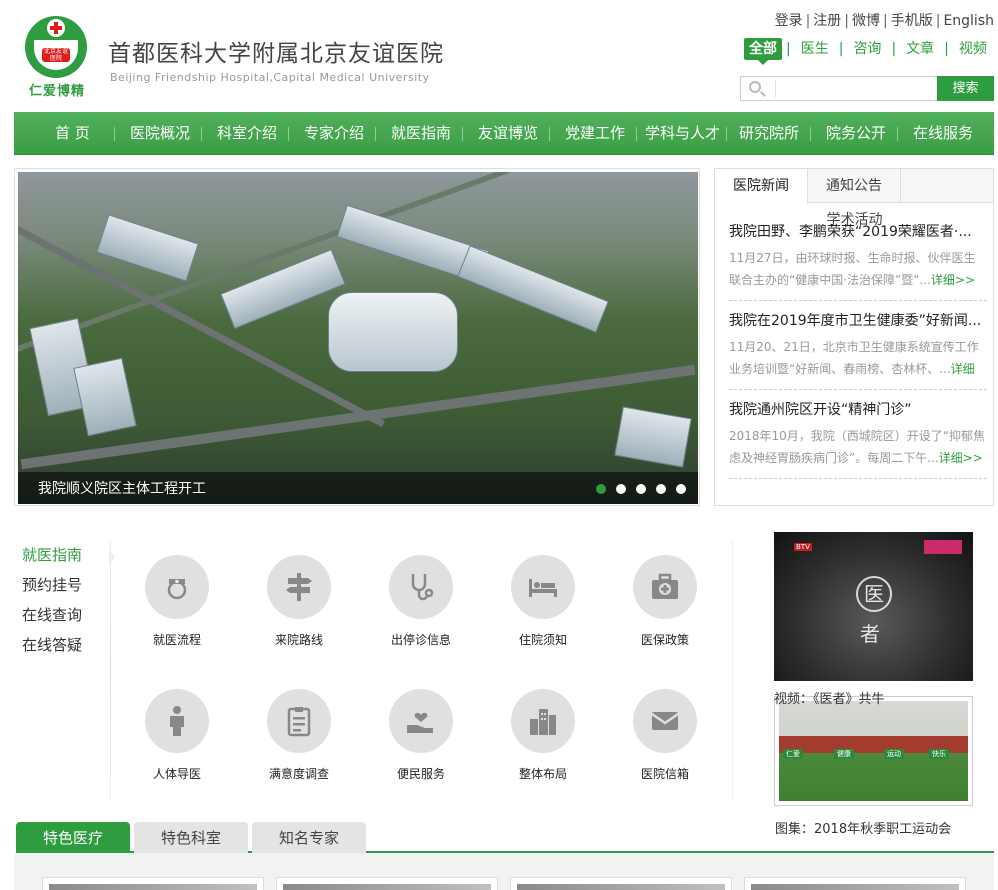 This screenshot has height=890, width=998. Describe the element at coordinates (761, 186) in the screenshot. I see `tab-hospital-news: 医院新闻` at that location.